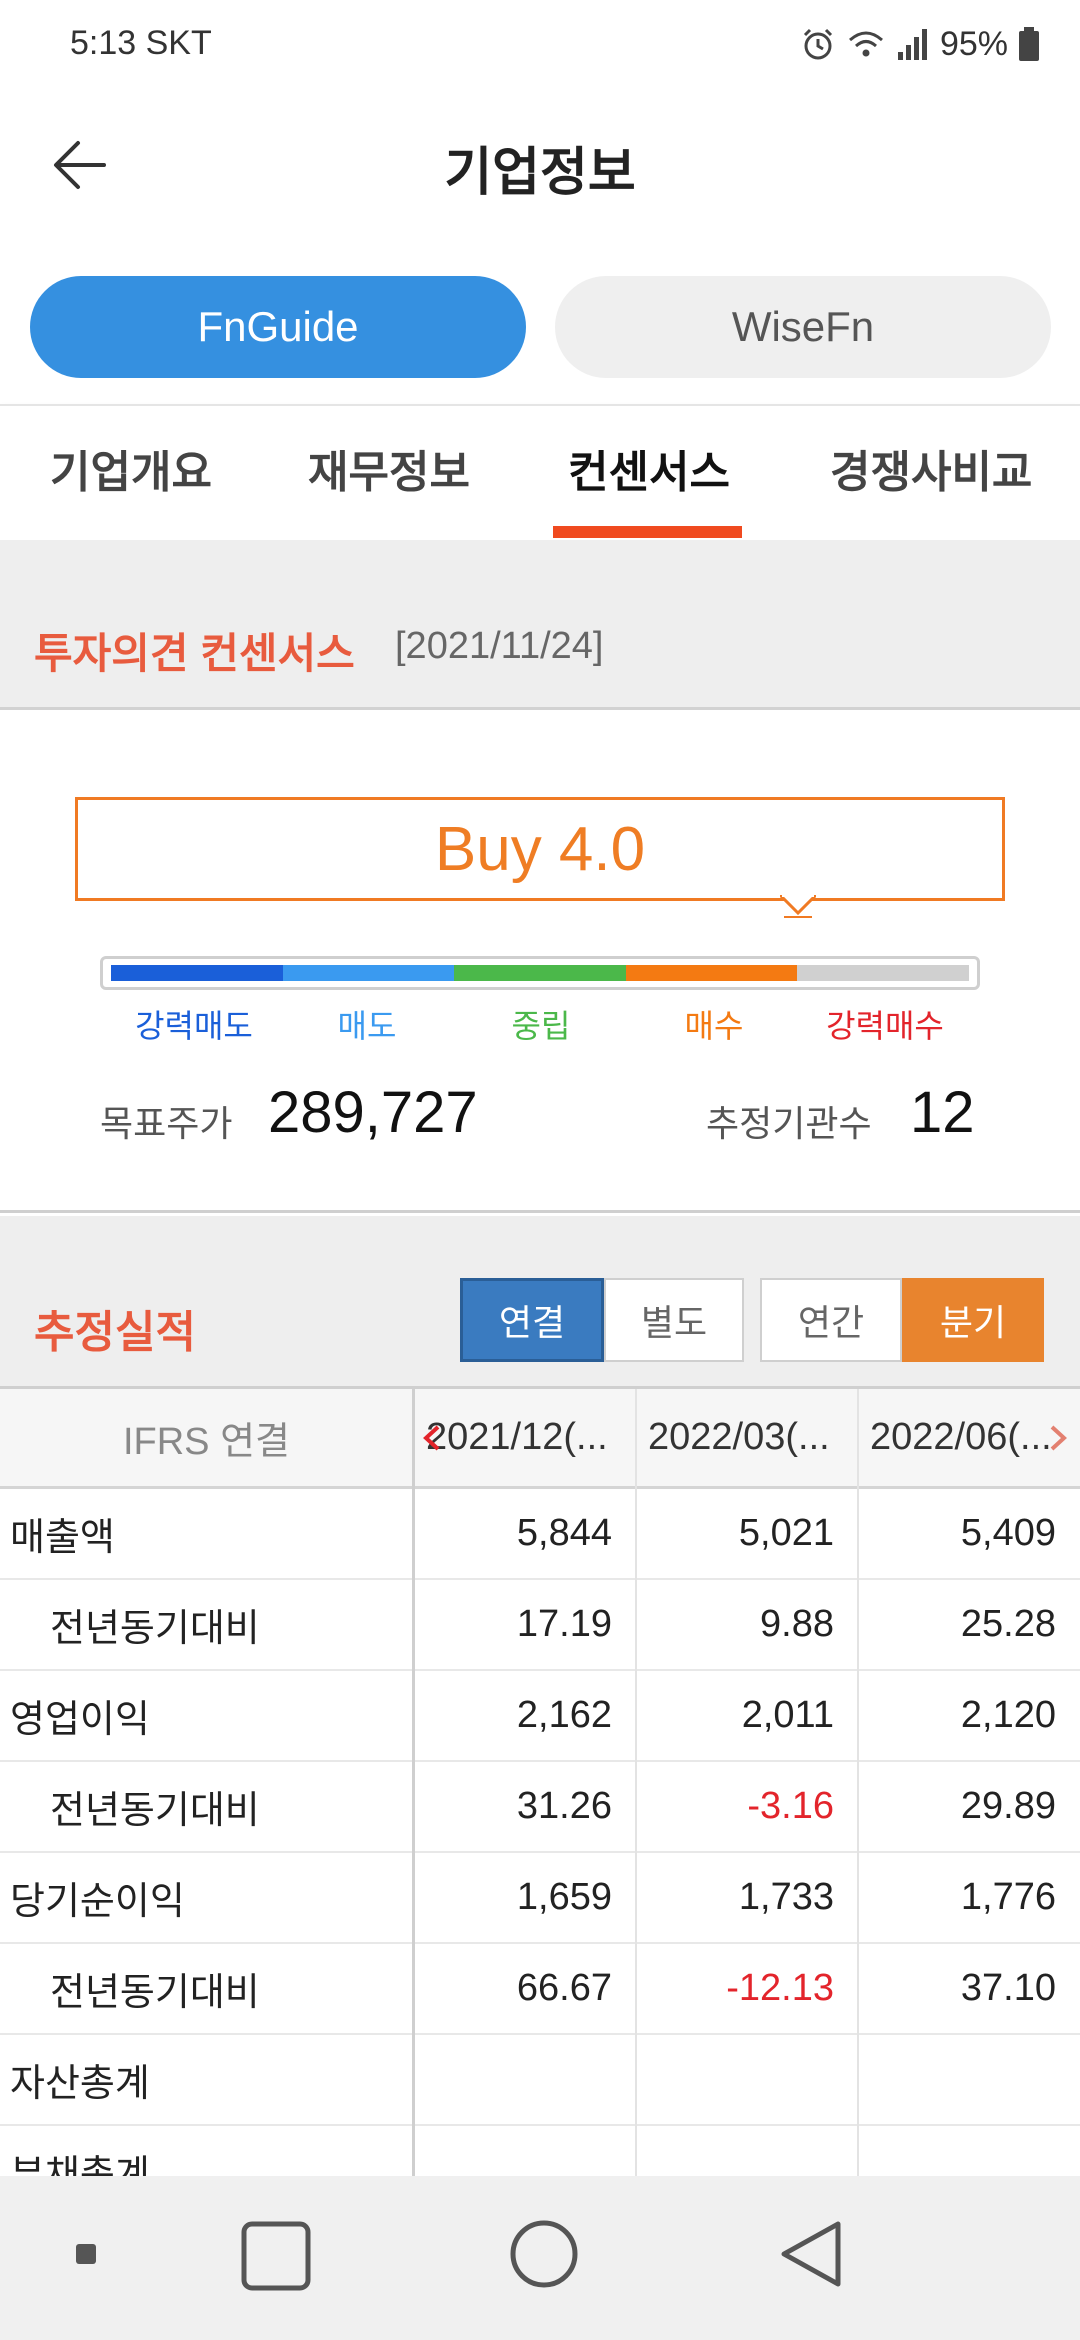 This screenshot has height=2340, width=1080. Describe the element at coordinates (499, 646) in the screenshot. I see `consensus-date: [2021/11/24]` at that location.